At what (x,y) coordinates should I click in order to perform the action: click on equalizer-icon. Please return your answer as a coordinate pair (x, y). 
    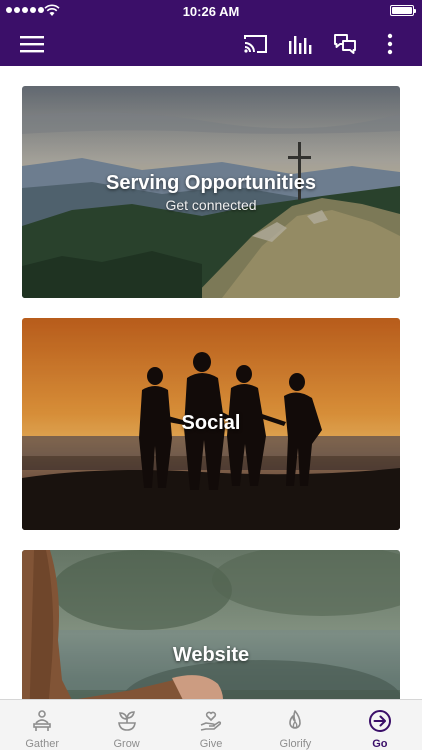
    Looking at the image, I should click on (300, 45).